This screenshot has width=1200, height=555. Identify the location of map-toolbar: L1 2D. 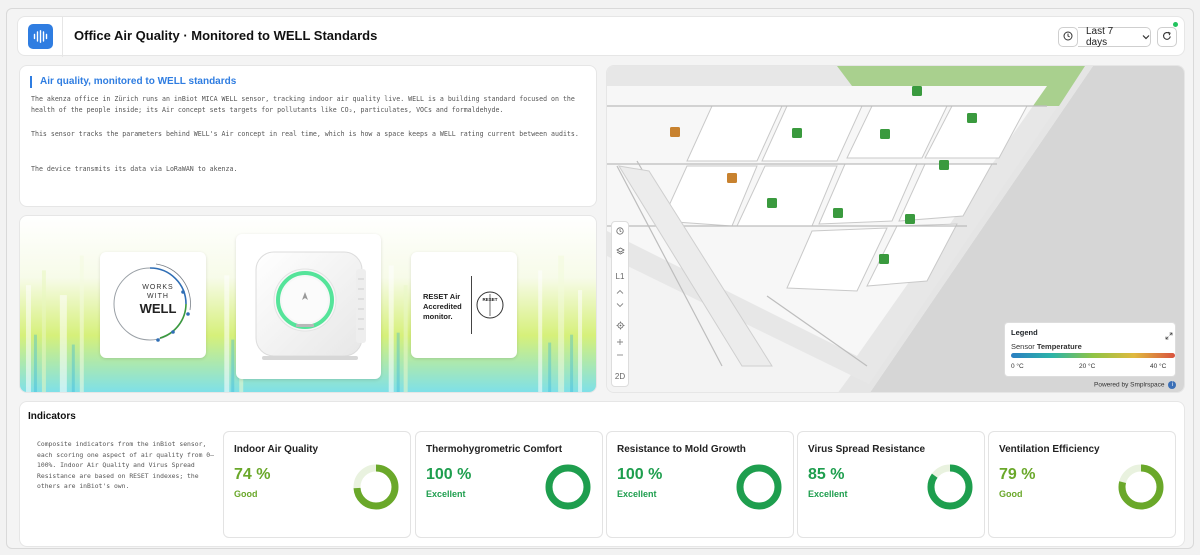
(620, 304).